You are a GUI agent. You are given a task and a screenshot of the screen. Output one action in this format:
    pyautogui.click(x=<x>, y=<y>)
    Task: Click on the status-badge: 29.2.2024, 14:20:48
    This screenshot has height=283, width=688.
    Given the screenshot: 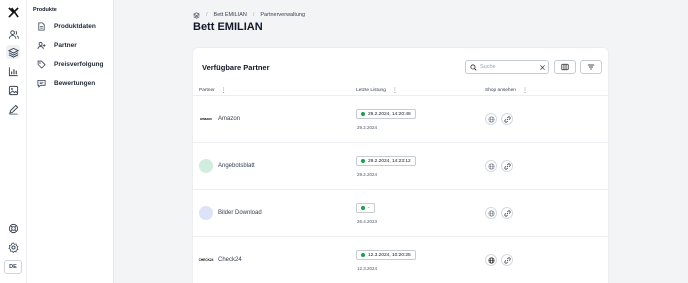 What is the action you would take?
    pyautogui.click(x=386, y=114)
    